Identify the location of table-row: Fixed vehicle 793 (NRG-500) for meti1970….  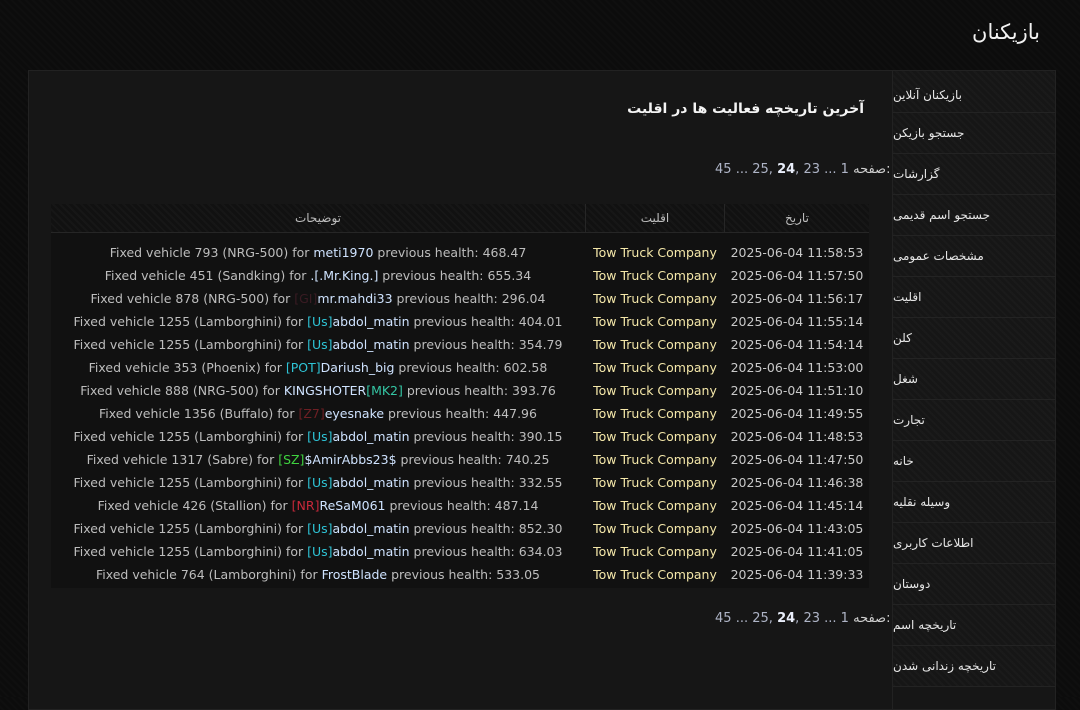
(460, 252).